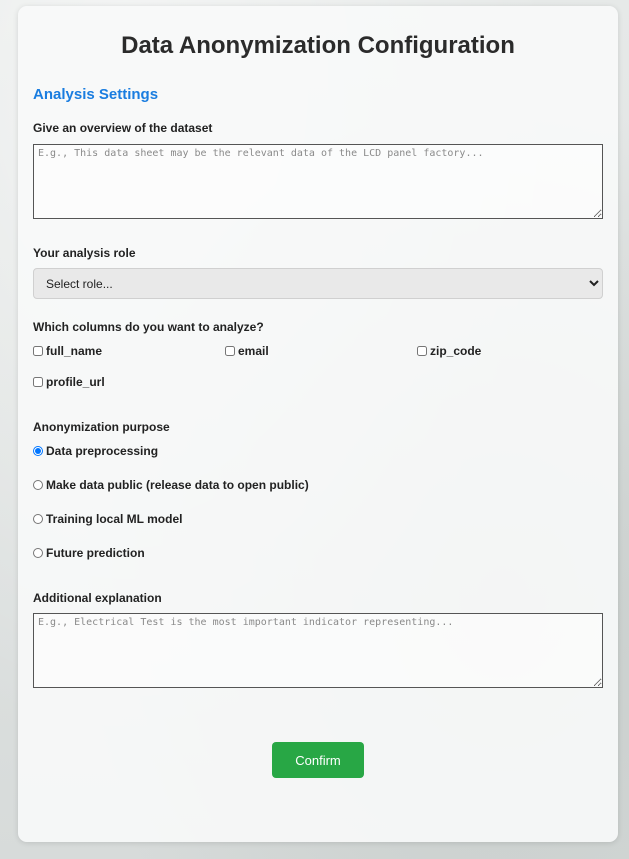  What do you see at coordinates (97, 598) in the screenshot?
I see `explanation-label: Additional explanation` at bounding box center [97, 598].